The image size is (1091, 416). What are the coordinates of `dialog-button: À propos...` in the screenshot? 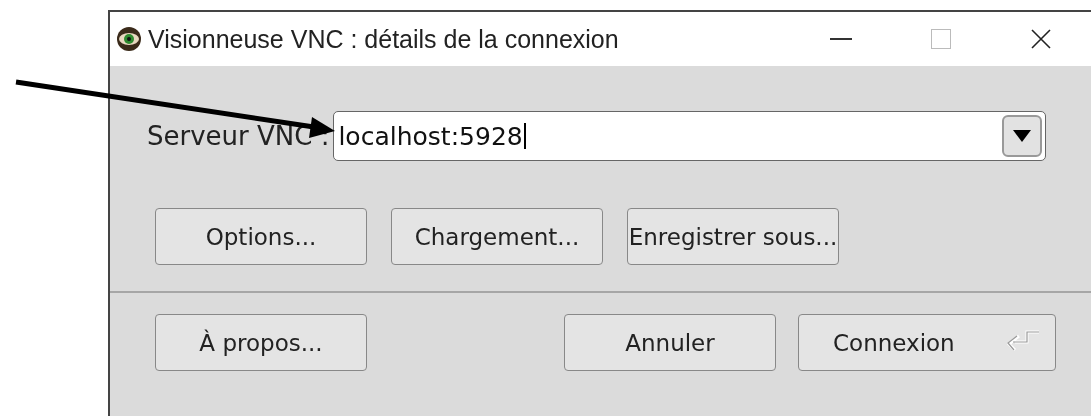 It's located at (261, 342).